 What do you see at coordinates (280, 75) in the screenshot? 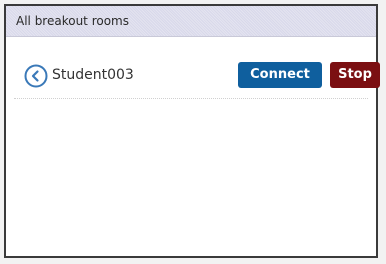
I see `connect-button: Connect` at bounding box center [280, 75].